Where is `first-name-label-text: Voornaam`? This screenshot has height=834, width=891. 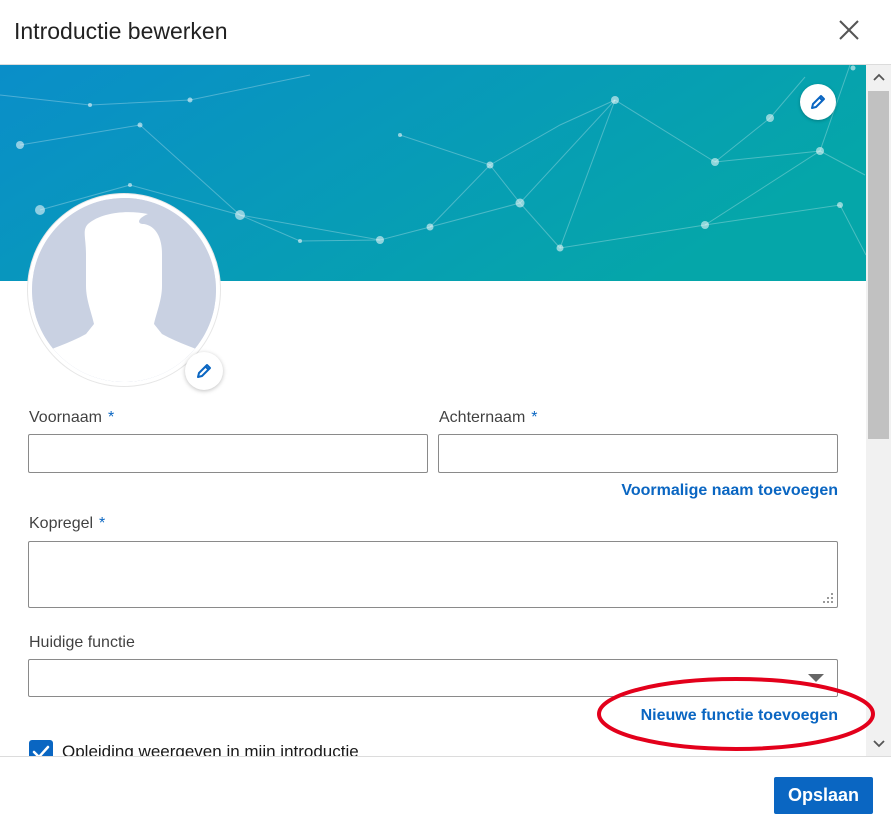
first-name-label-text: Voornaam is located at coordinates (65, 417).